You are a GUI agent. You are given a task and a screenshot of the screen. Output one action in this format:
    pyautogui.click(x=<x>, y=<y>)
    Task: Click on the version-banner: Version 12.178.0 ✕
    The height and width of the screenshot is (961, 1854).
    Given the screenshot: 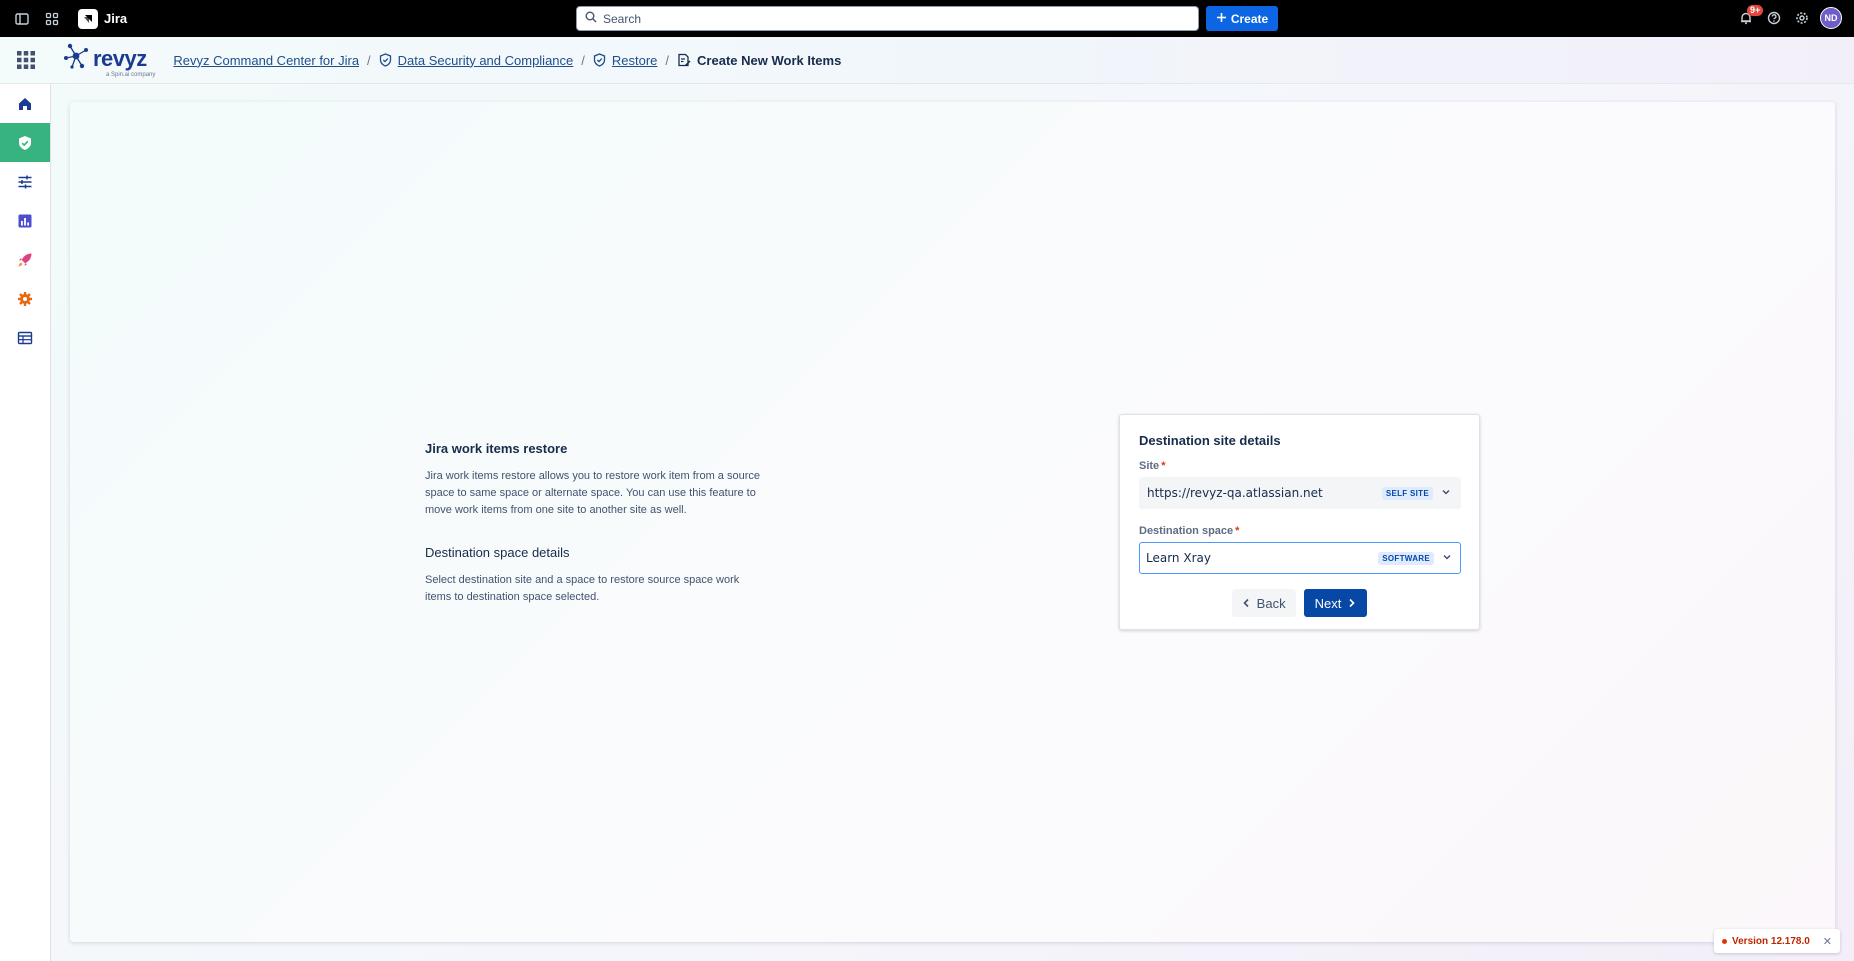 What is the action you would take?
    pyautogui.click(x=1777, y=941)
    